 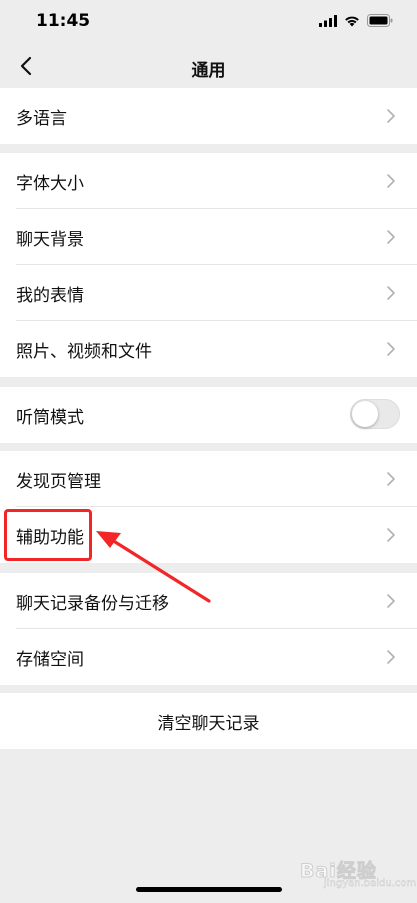 I want to click on toggle-knob, so click(x=365, y=414).